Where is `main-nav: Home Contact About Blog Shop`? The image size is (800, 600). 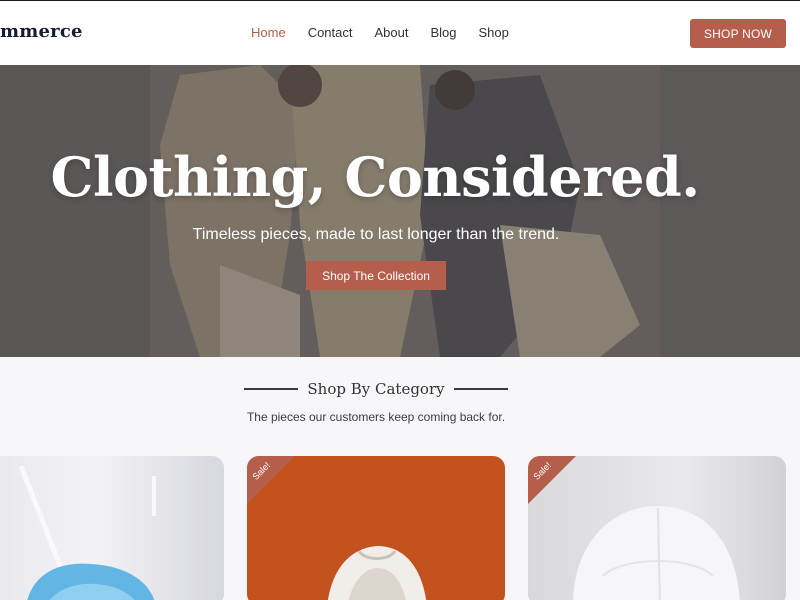 main-nav: Home Contact About Blog Shop is located at coordinates (391, 32).